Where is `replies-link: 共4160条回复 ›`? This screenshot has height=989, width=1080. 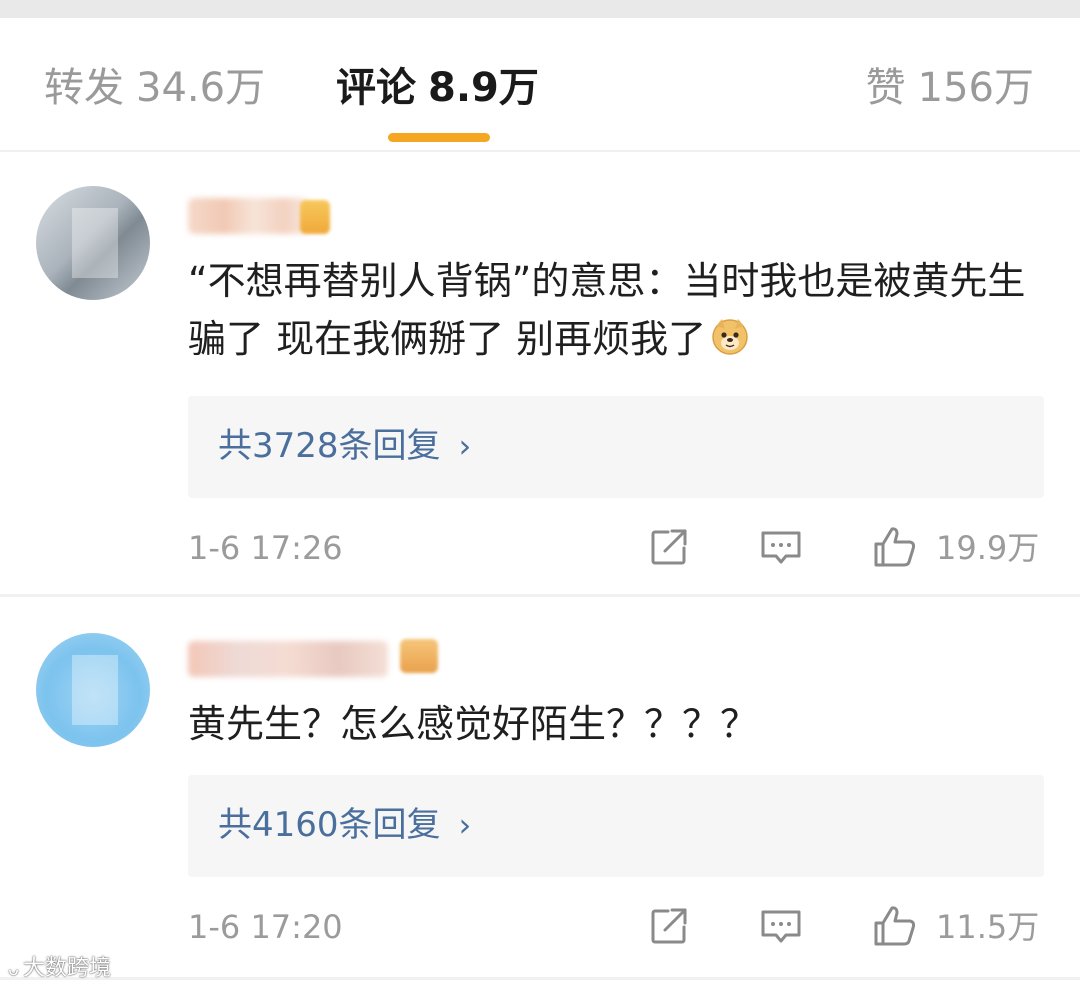
replies-link: 共4160条回复 › is located at coordinates (344, 825).